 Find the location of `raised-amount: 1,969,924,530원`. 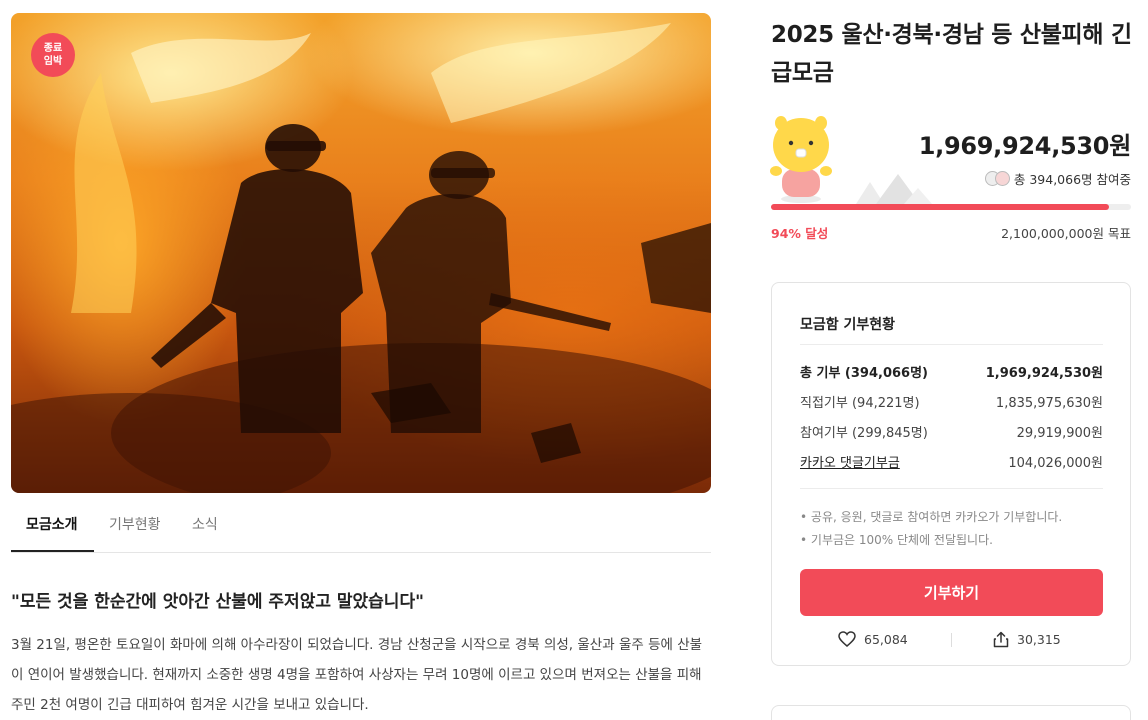

raised-amount: 1,969,924,530원 is located at coordinates (1025, 146).